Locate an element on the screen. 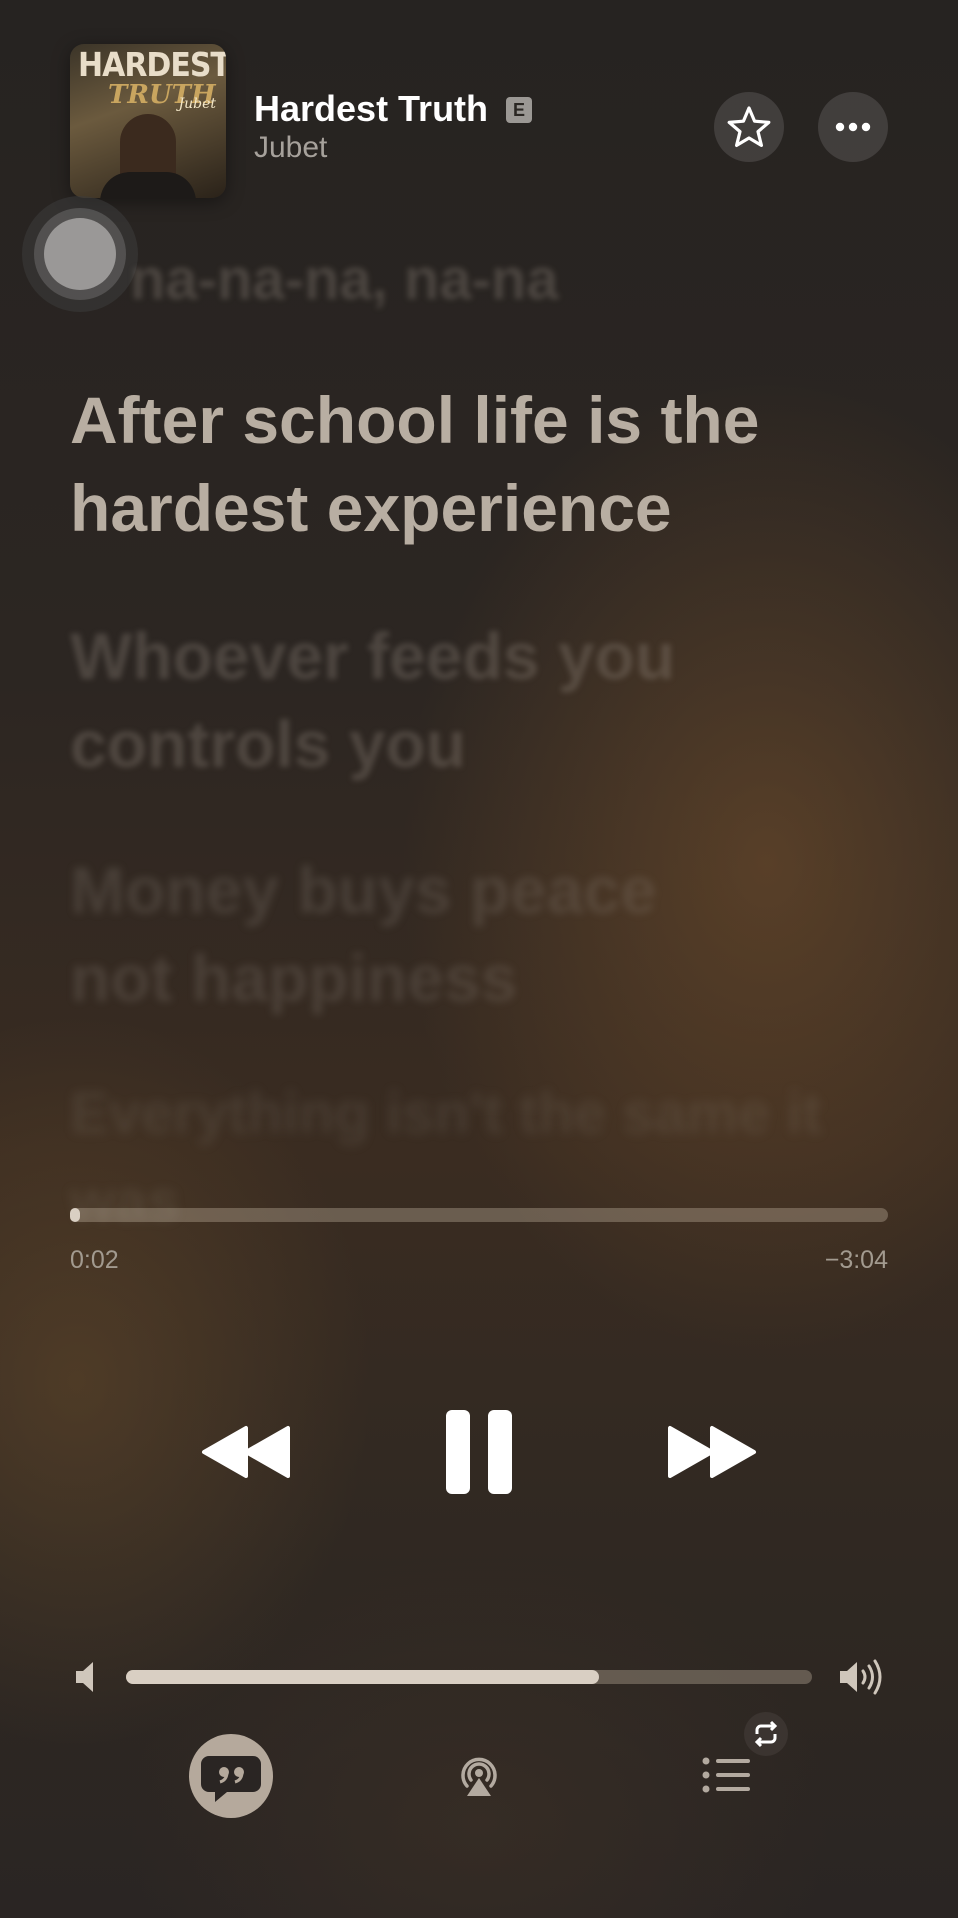  backward-icon is located at coordinates (246, 1452).